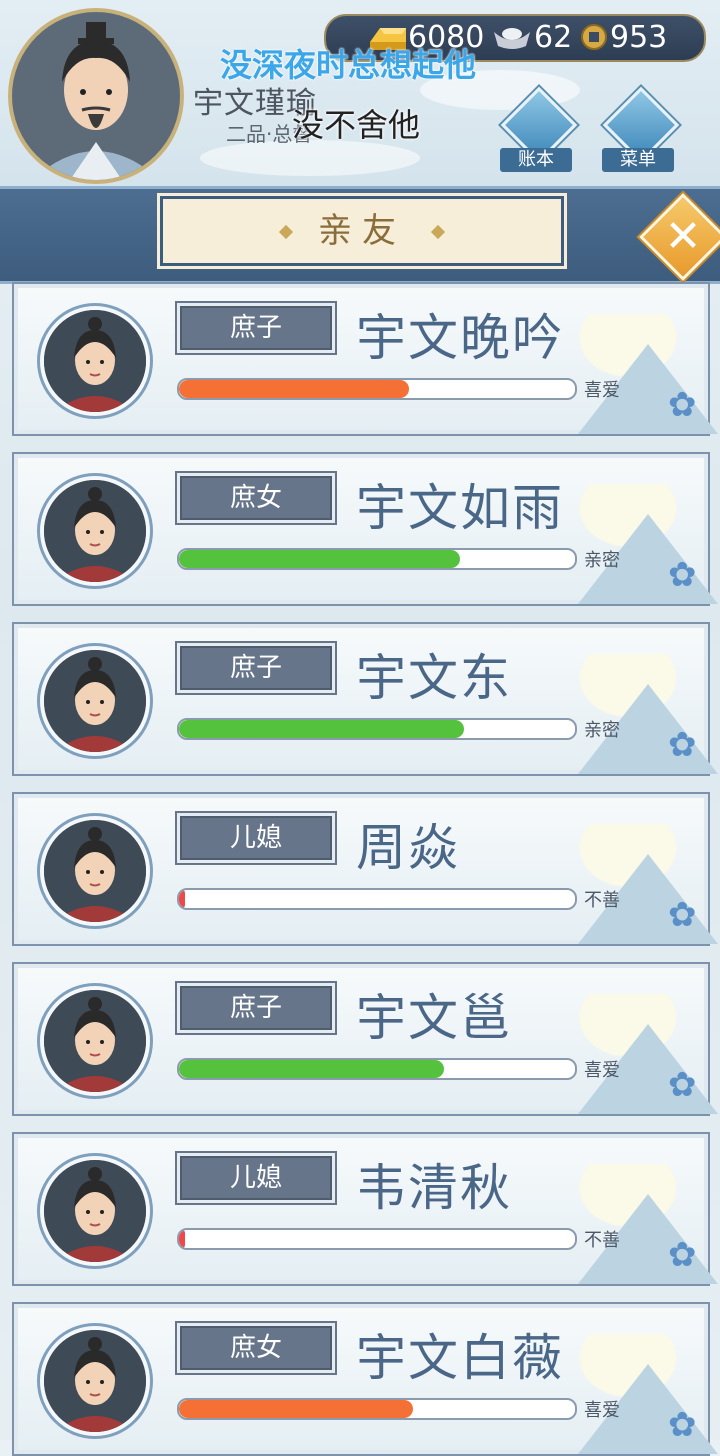 This screenshot has width=720, height=1456. Describe the element at coordinates (460, 508) in the screenshot. I see `relative-name: 宇文如雨` at that location.